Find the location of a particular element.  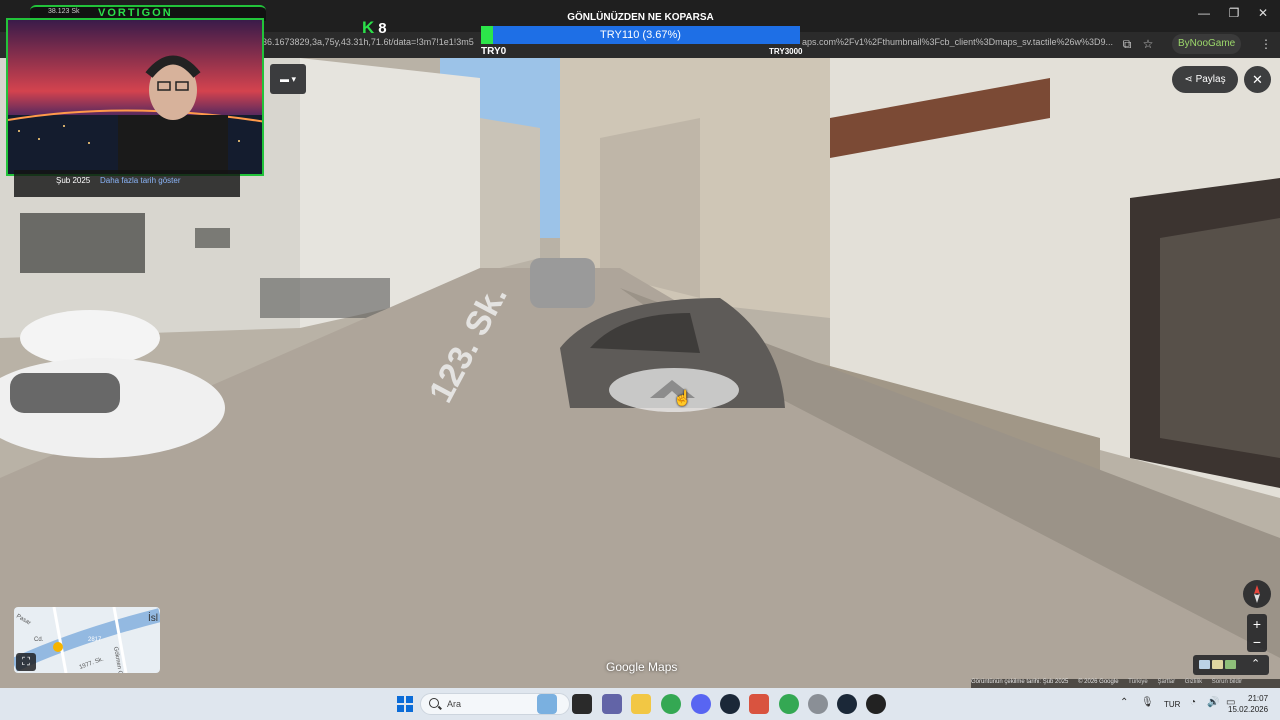

minimize-icon: — is located at coordinates (1204, 13).